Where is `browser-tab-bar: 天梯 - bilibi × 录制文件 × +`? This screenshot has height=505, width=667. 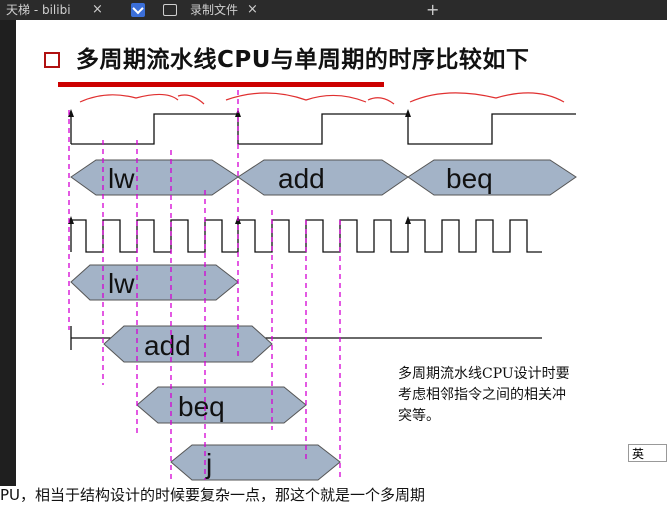
browser-tab-bar: 天梯 - bilibi × 录制文件 × + is located at coordinates (333, 10).